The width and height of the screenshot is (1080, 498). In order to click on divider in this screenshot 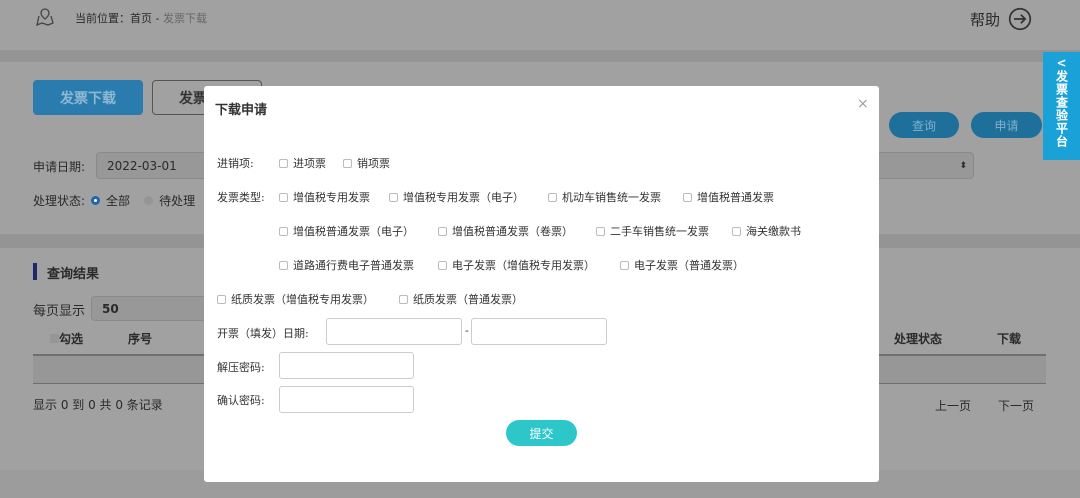, I will do `click(540, 56)`.